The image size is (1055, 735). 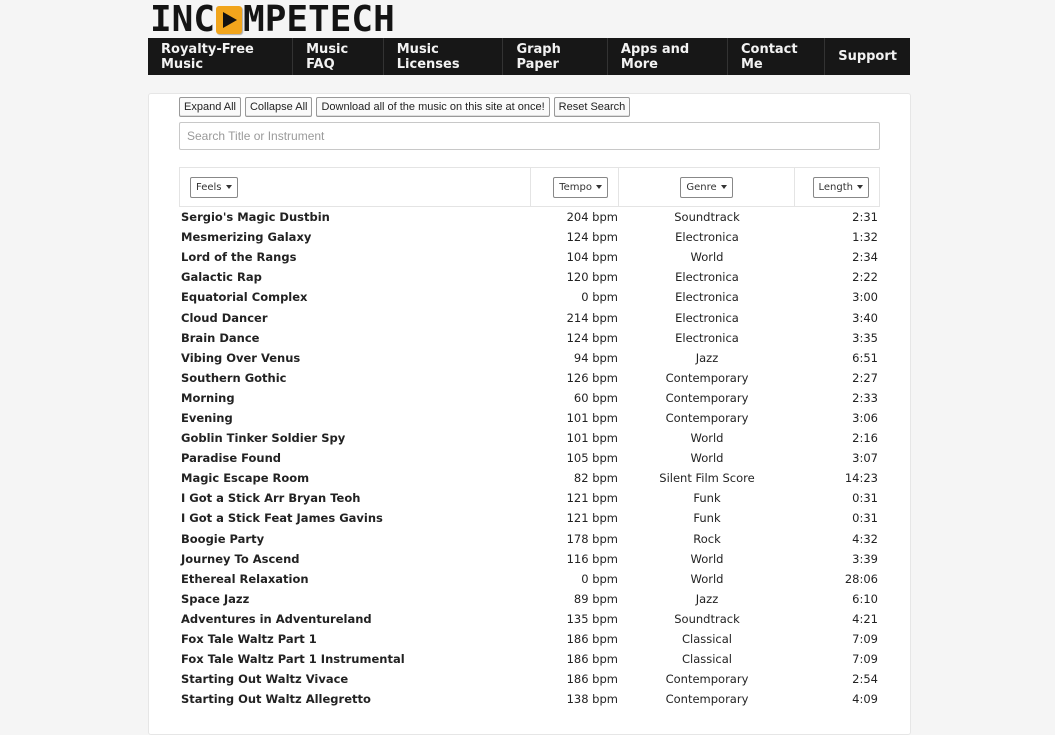 What do you see at coordinates (592, 458) in the screenshot?
I see `track-tempo: 105 bpm` at bounding box center [592, 458].